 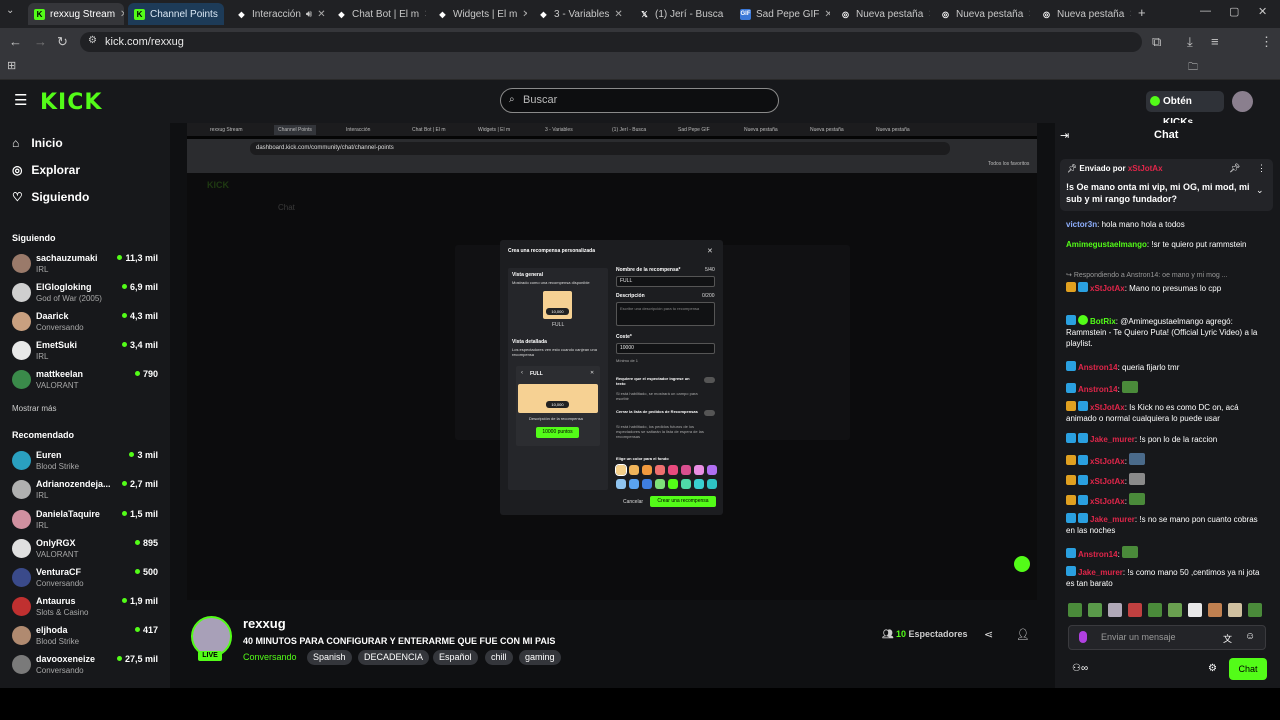 I want to click on tab-interaccion: ◆ Interacción 🔊︎ ✕, so click(x=278, y=14).